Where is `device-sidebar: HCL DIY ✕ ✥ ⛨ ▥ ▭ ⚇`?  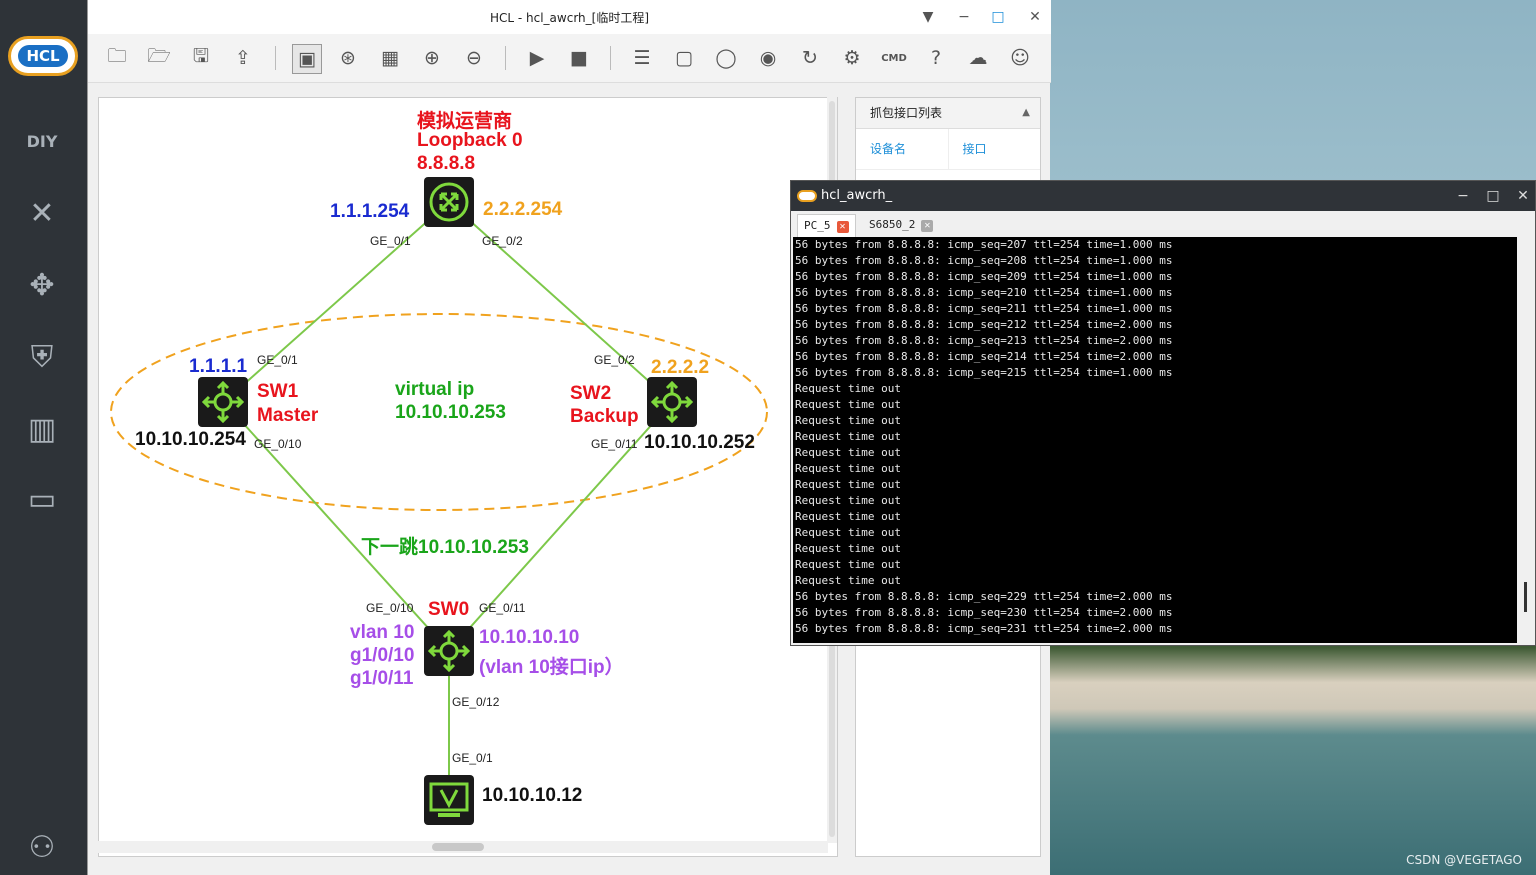 device-sidebar: HCL DIY ✕ ✥ ⛨ ▥ ▭ ⚇ is located at coordinates (43, 437).